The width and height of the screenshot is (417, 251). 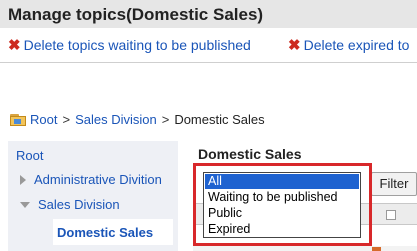 I want to click on tree-item-label: Sales Division, so click(x=79, y=204).